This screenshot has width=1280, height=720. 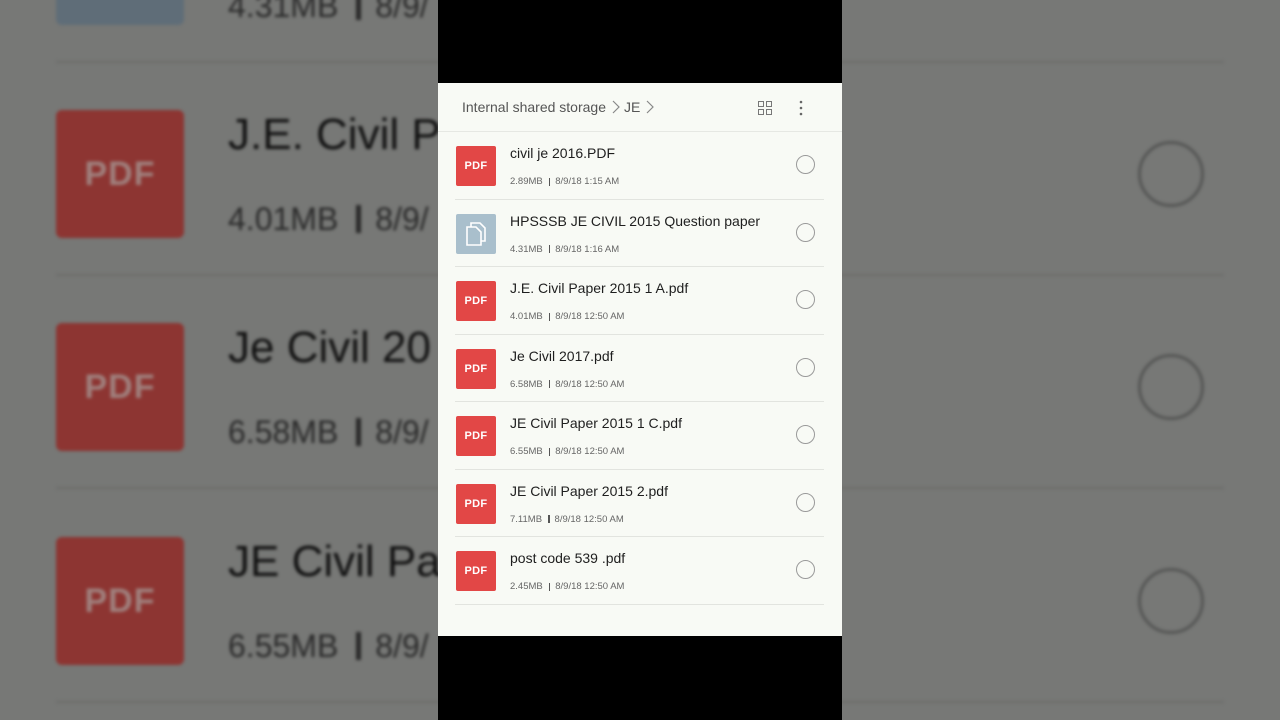 What do you see at coordinates (765, 108) in the screenshot?
I see `grid-view-icon` at bounding box center [765, 108].